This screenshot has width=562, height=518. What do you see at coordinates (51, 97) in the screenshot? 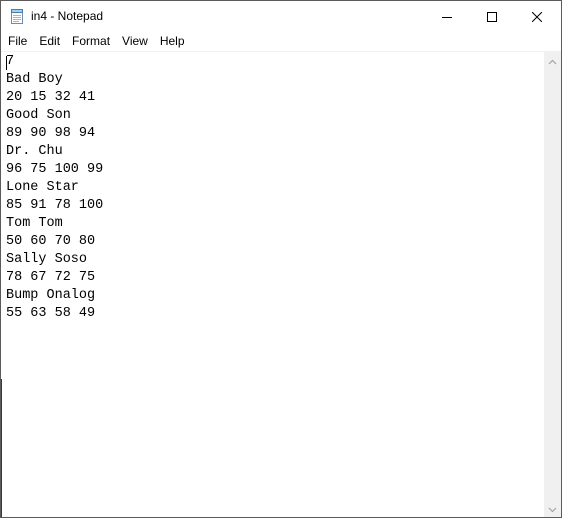
I see `editor-line: 20 15 32 41` at bounding box center [51, 97].